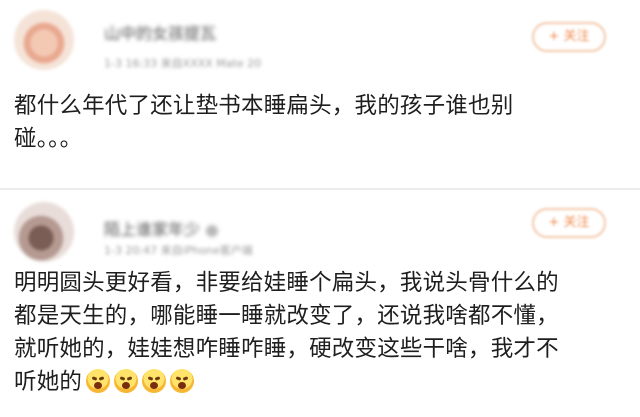  What do you see at coordinates (286, 316) in the screenshot?
I see `comment-text-line: 都是天生的，哪能睡一睡就改变了，还说我啥都不懂，` at bounding box center [286, 316].